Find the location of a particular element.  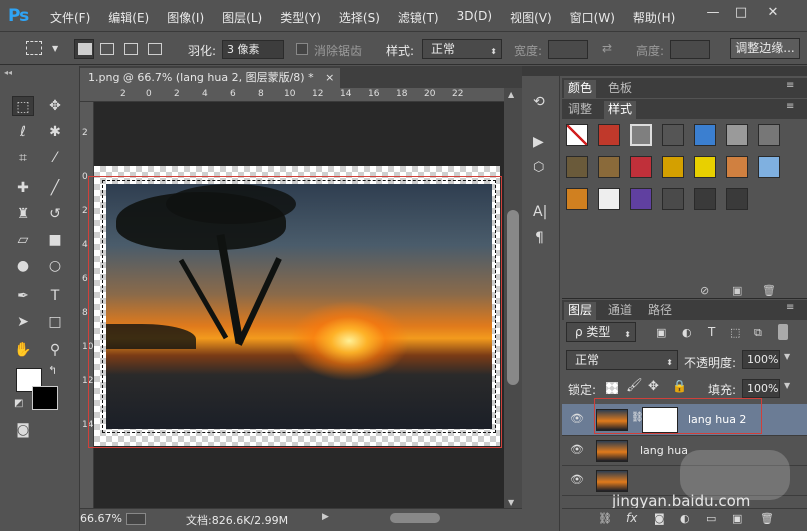

swap-icon: ⇄ is located at coordinates (607, 48).